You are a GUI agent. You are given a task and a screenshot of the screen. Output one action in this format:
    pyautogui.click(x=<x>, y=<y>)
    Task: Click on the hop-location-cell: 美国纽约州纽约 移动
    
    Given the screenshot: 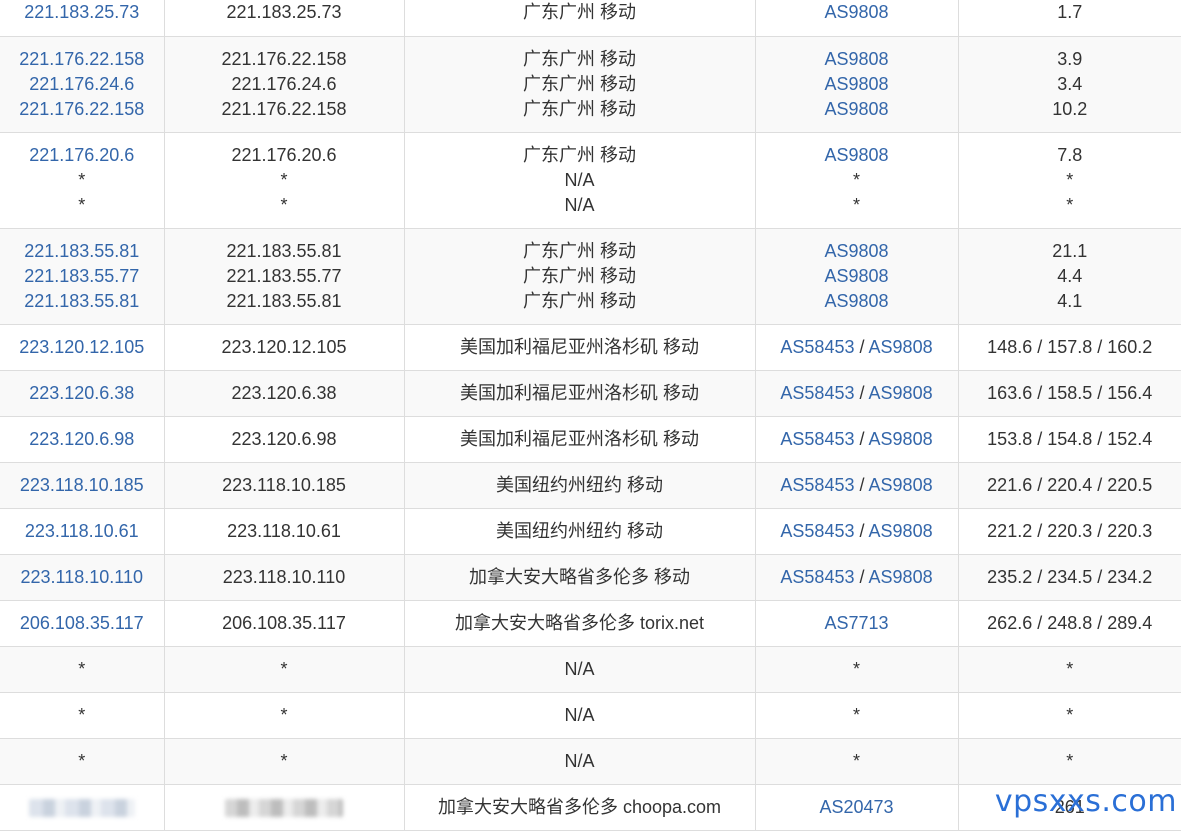 What is the action you would take?
    pyautogui.click(x=580, y=531)
    